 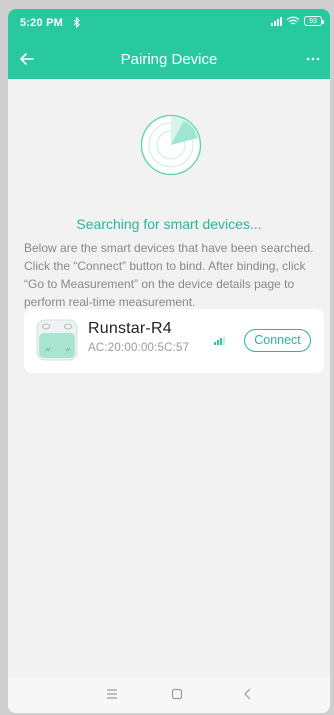 I want to click on device-name: Runstar-R4, so click(x=130, y=328).